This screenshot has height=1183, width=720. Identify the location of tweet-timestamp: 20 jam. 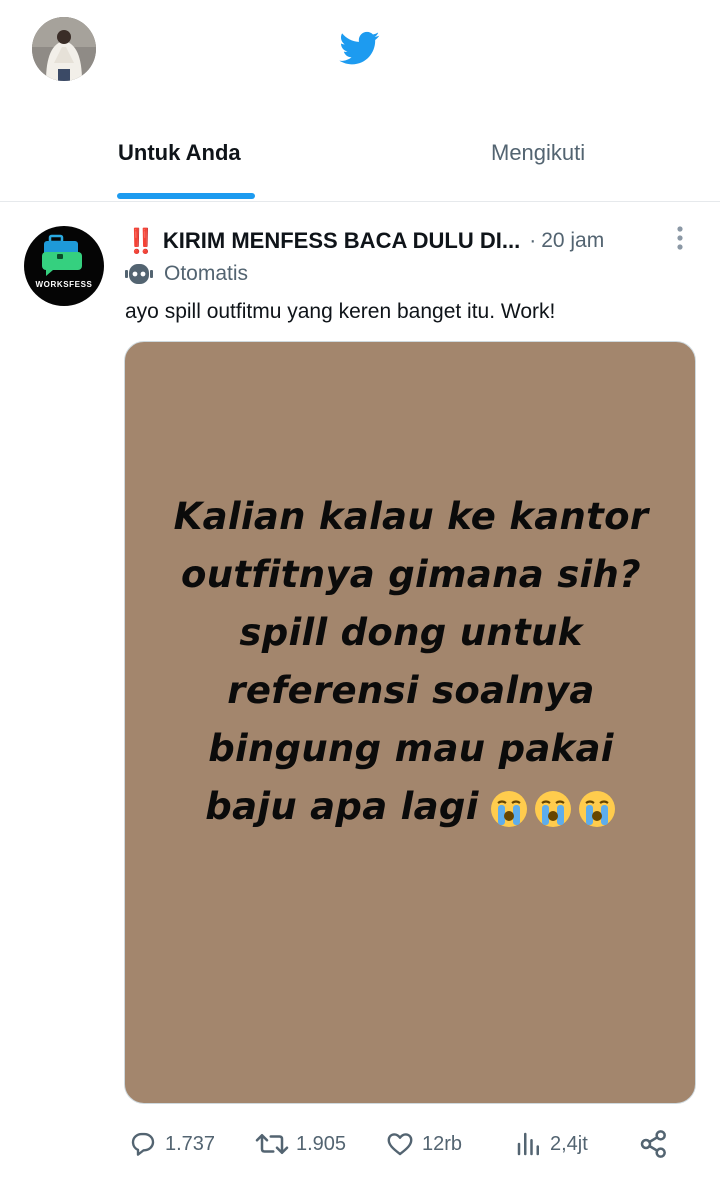
(572, 241).